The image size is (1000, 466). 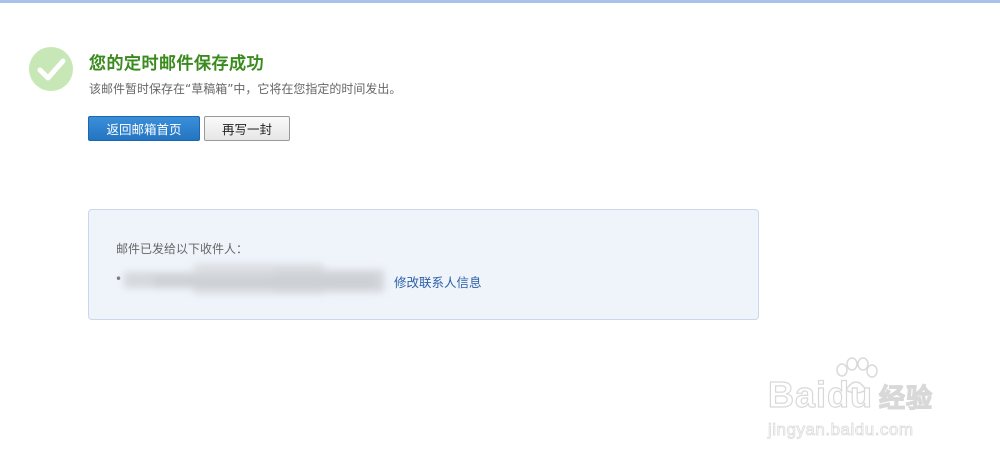 What do you see at coordinates (906, 398) in the screenshot?
I see `watermark-brand-cn: 经验` at bounding box center [906, 398].